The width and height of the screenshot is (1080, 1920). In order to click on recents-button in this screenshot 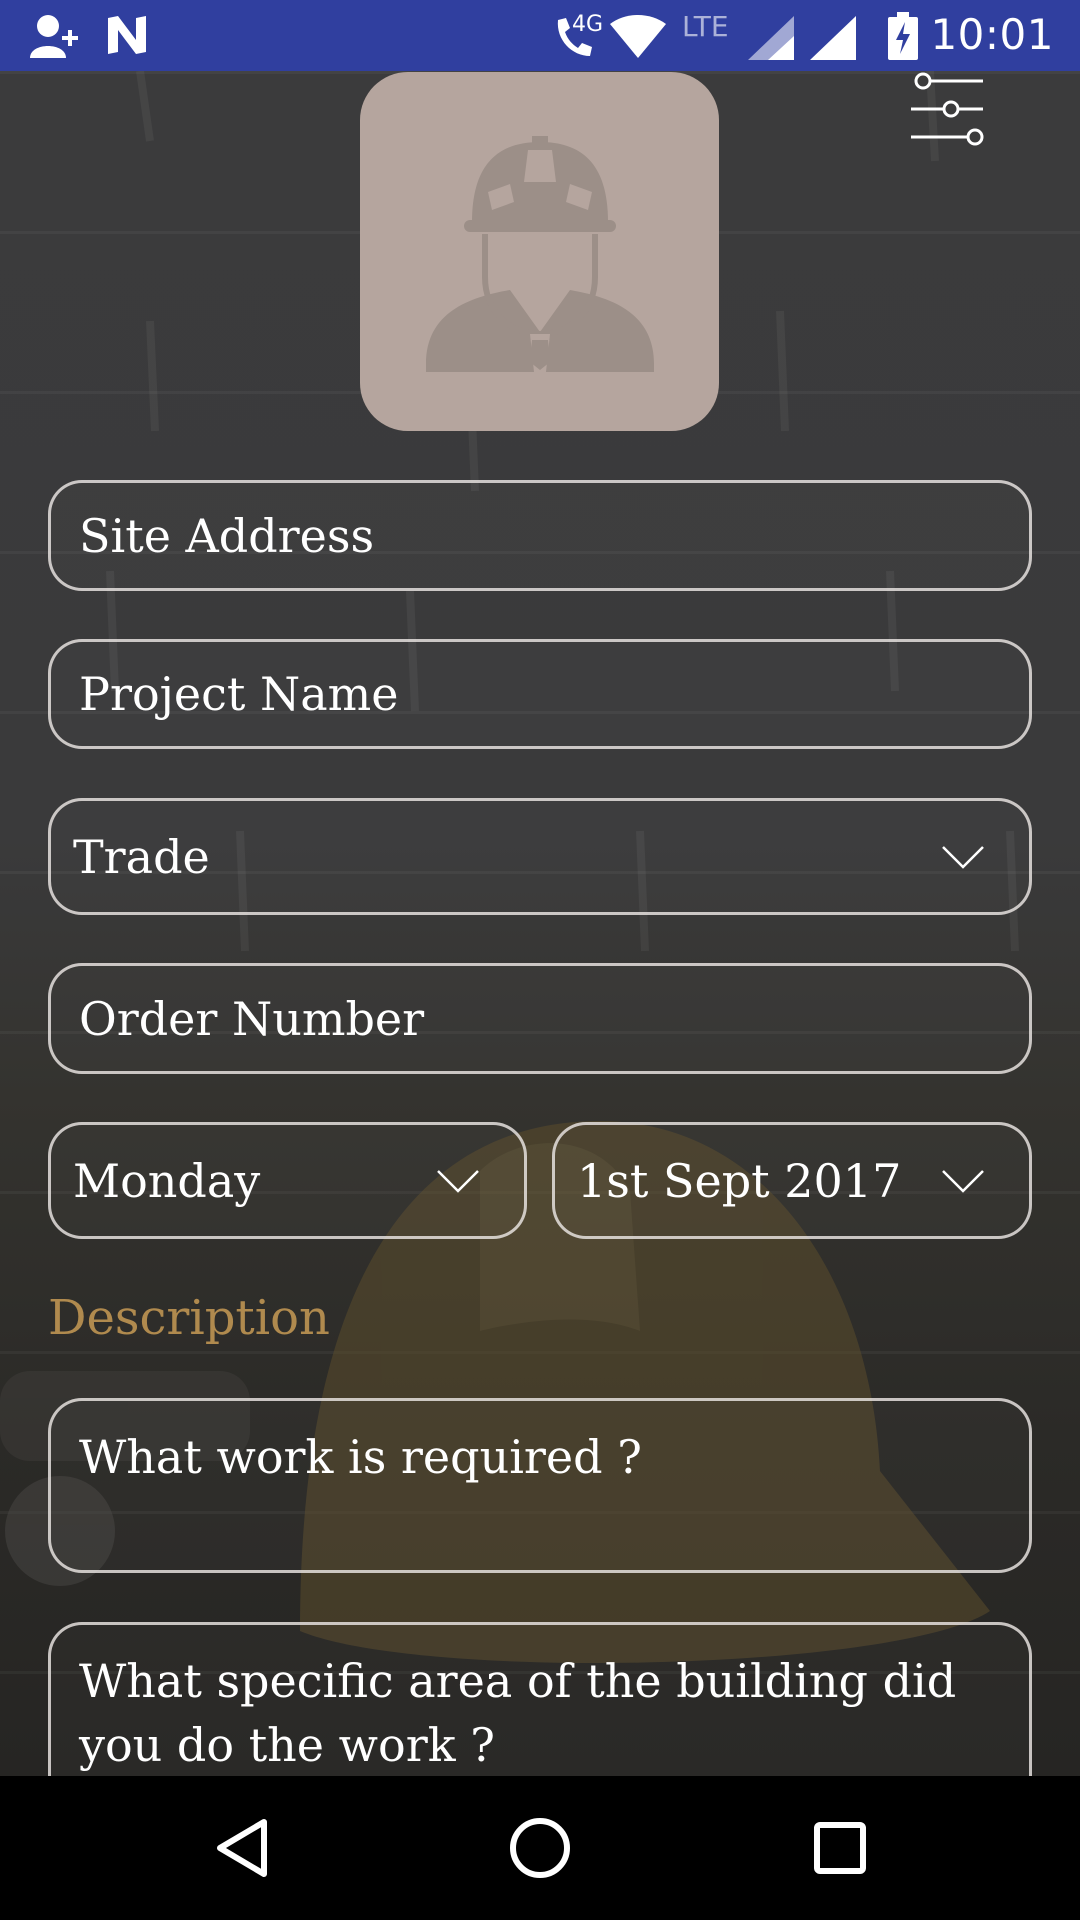, I will do `click(840, 1848)`.